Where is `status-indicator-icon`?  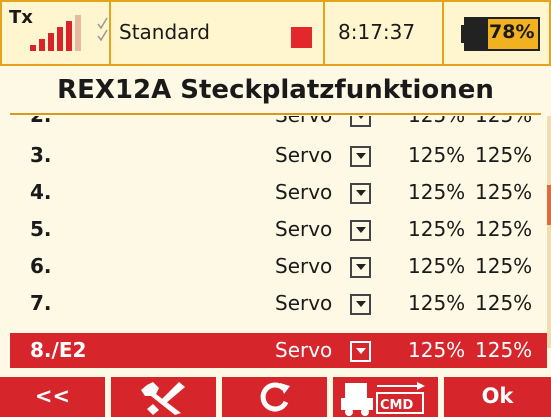 status-indicator-icon is located at coordinates (301, 37).